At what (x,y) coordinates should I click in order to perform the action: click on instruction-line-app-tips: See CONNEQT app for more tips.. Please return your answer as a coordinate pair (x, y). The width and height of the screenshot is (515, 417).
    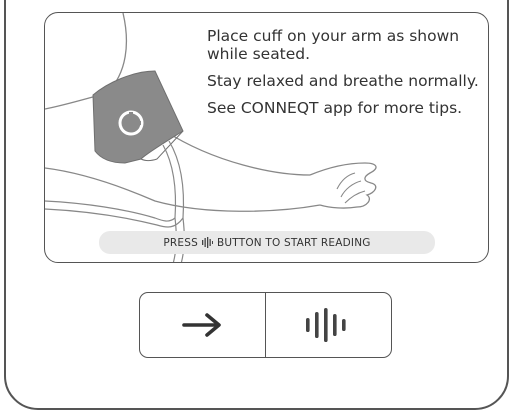
    Looking at the image, I should click on (335, 108).